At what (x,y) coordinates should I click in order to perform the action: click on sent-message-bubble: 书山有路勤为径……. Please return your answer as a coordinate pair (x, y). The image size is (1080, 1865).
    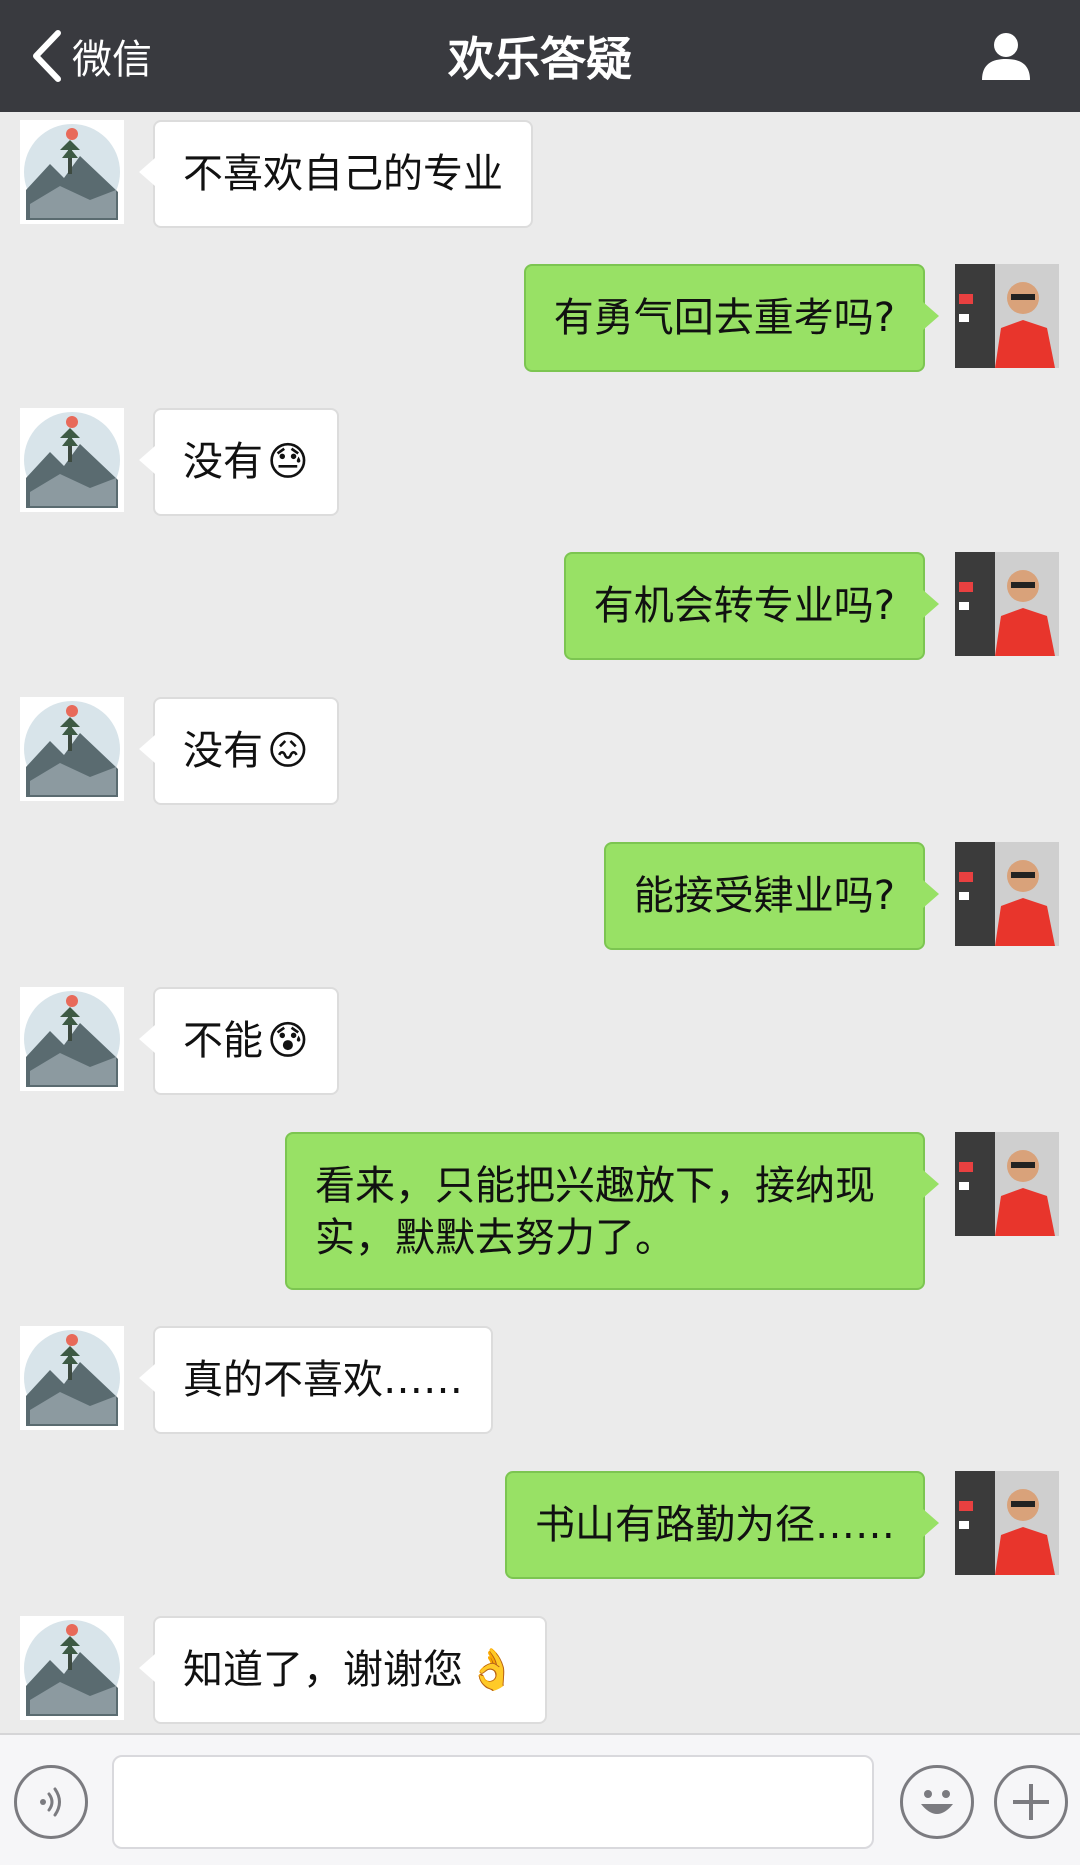
    Looking at the image, I should click on (722, 1525).